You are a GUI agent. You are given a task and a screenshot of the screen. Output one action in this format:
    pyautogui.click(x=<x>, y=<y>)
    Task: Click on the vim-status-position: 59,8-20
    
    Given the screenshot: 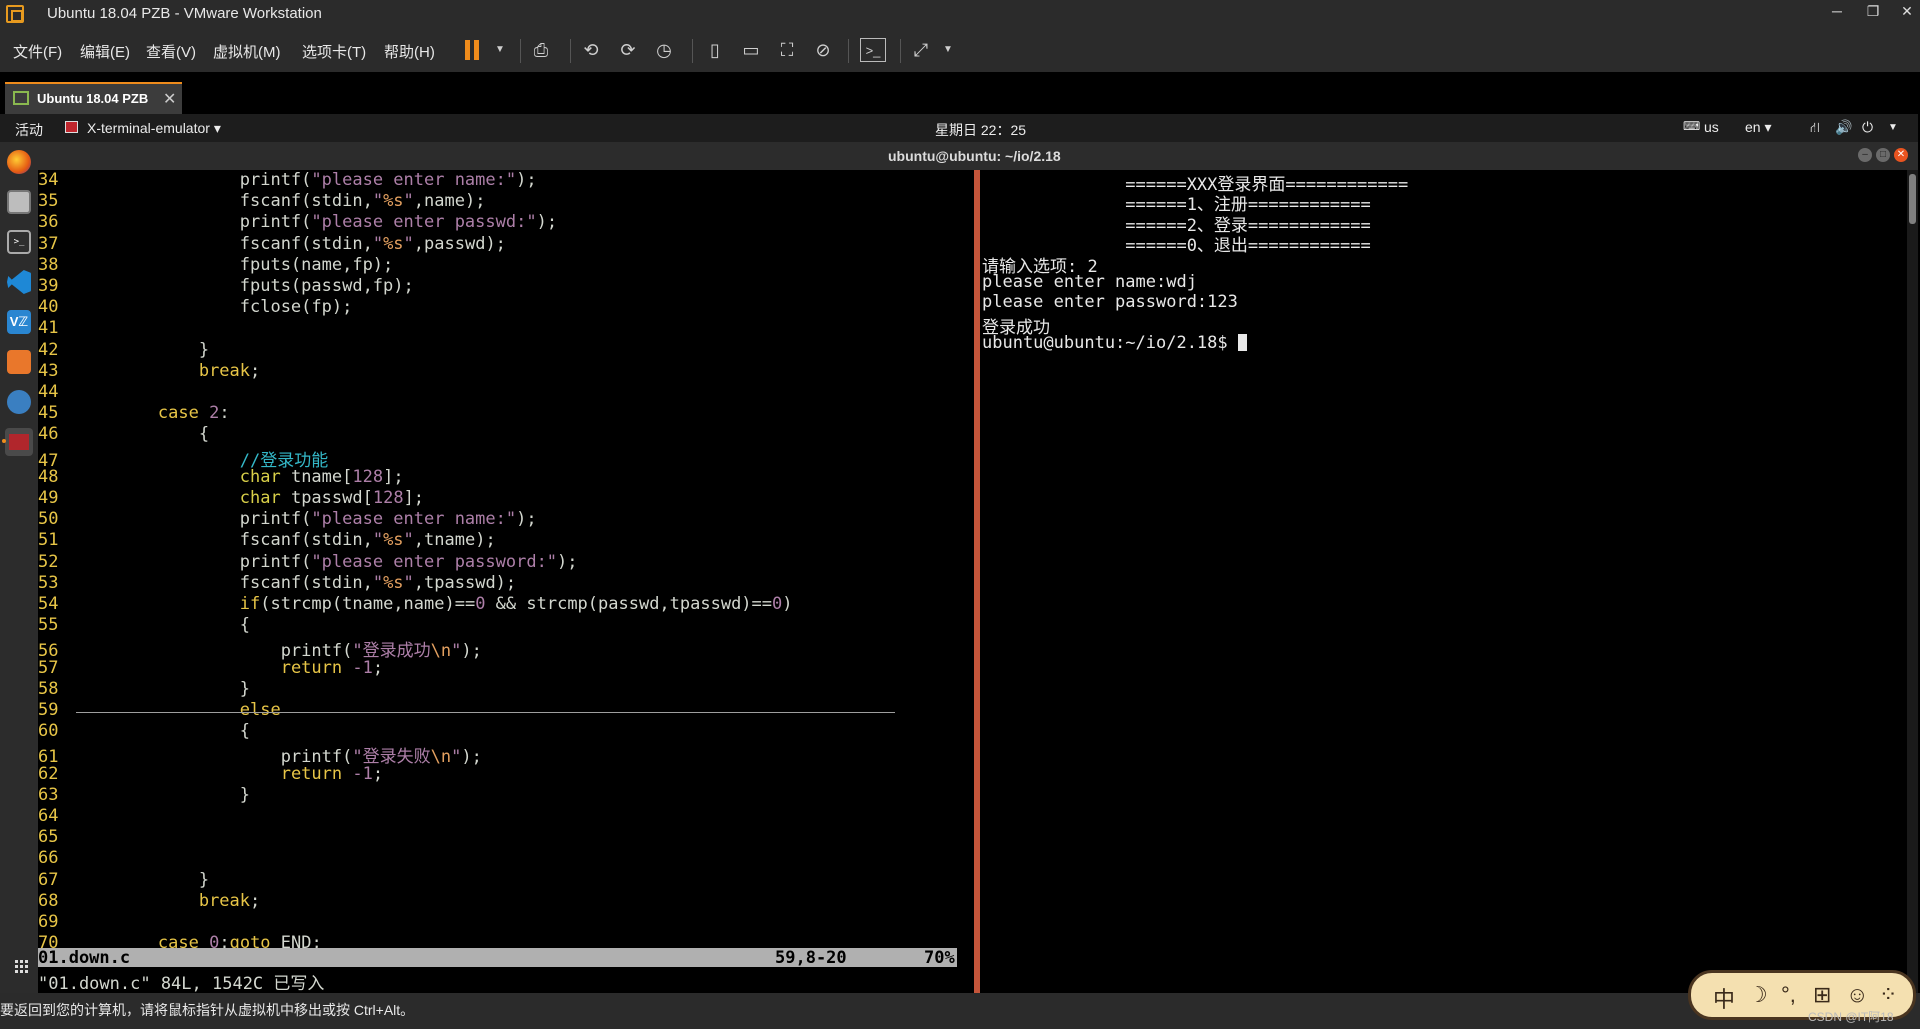 What is the action you would take?
    pyautogui.click(x=811, y=958)
    